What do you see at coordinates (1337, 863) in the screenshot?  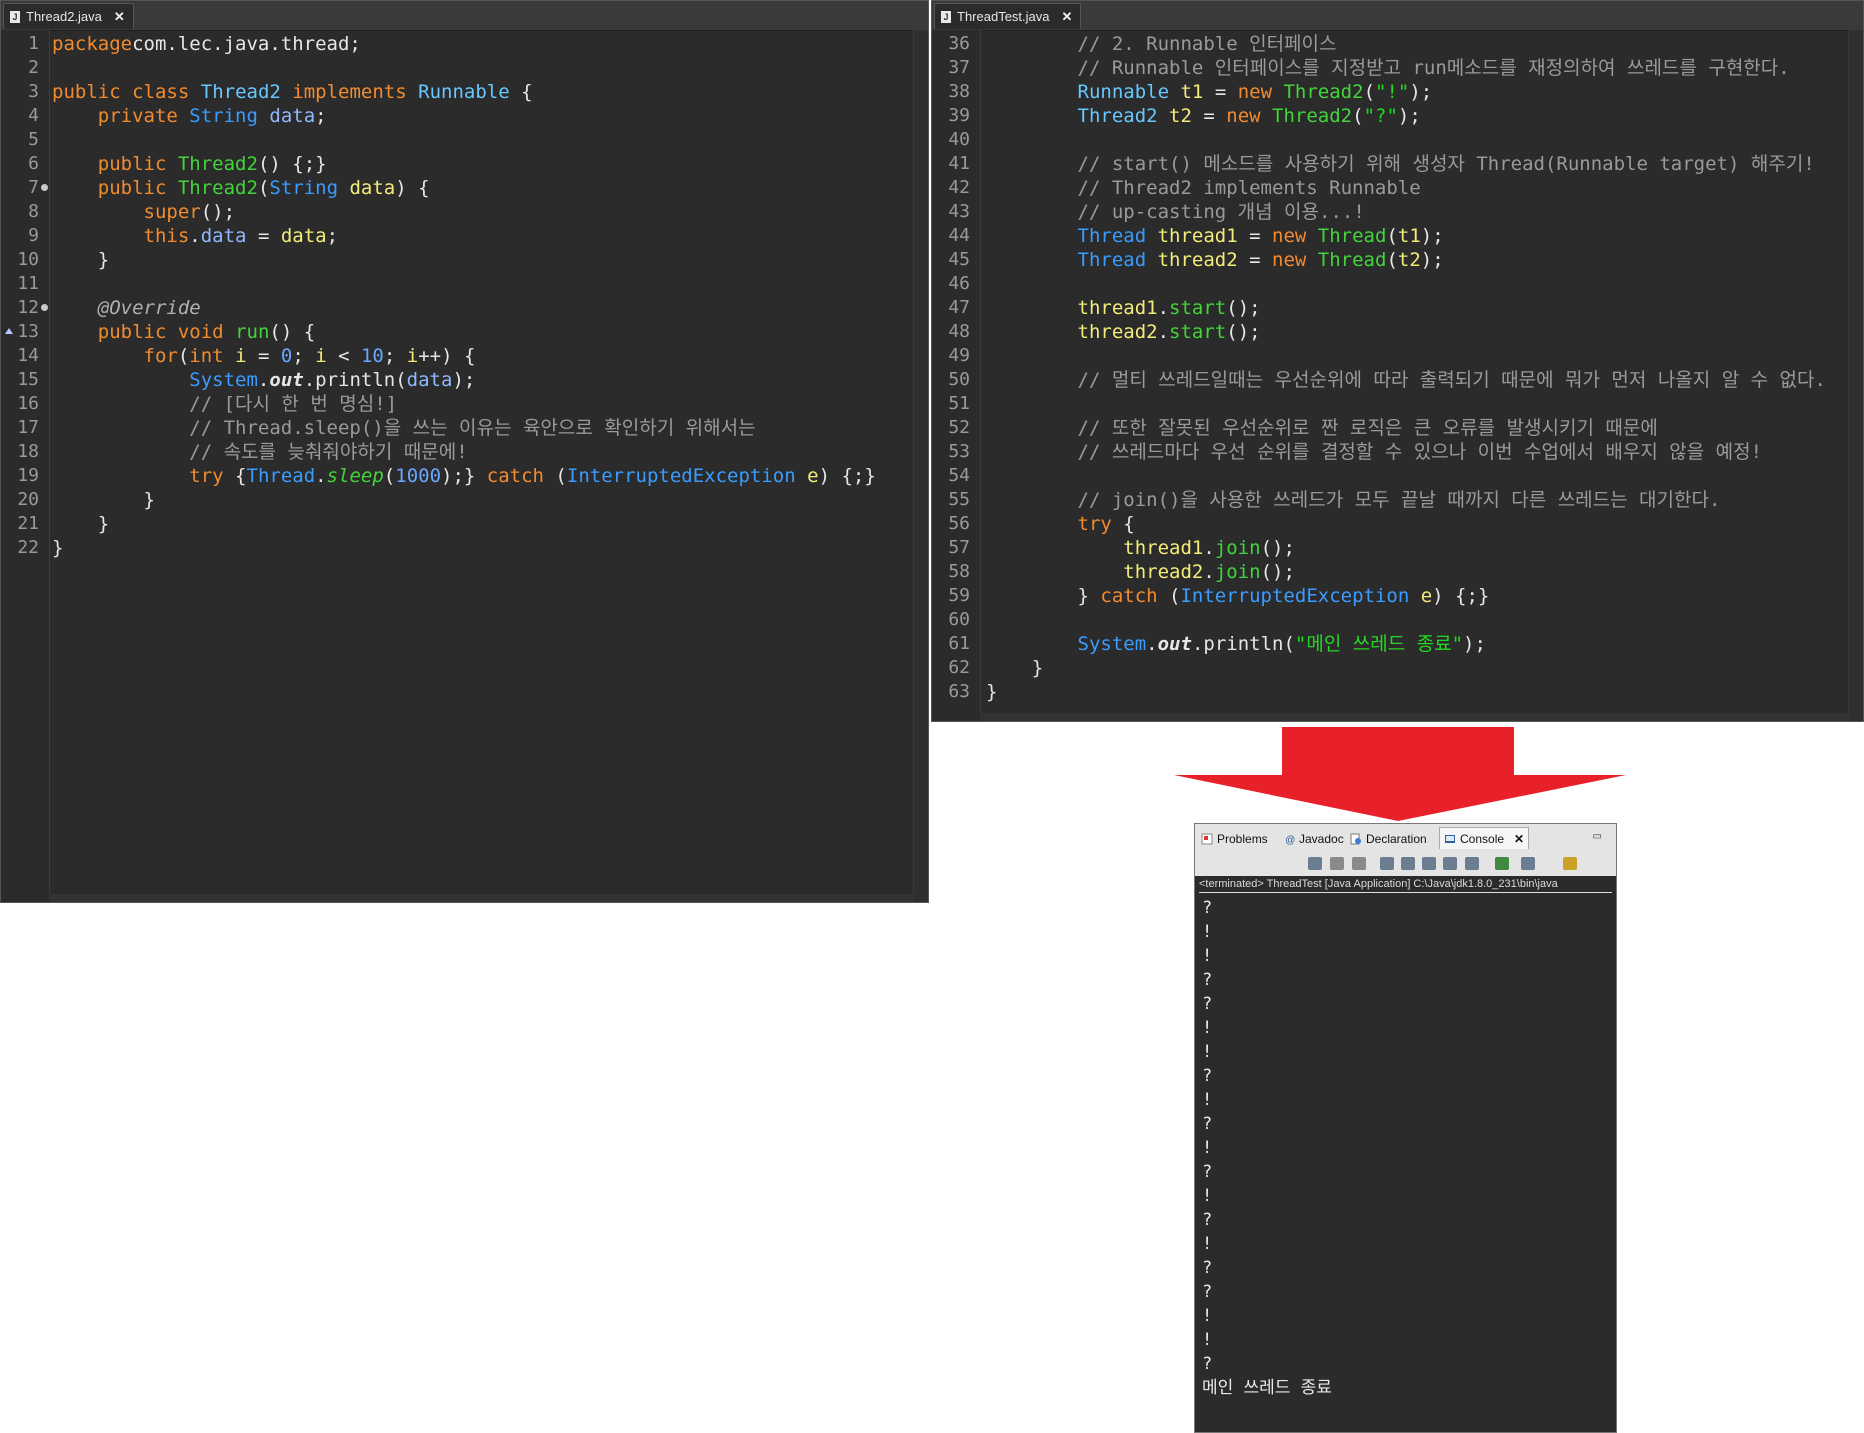 I see `remove-launch-icon` at bounding box center [1337, 863].